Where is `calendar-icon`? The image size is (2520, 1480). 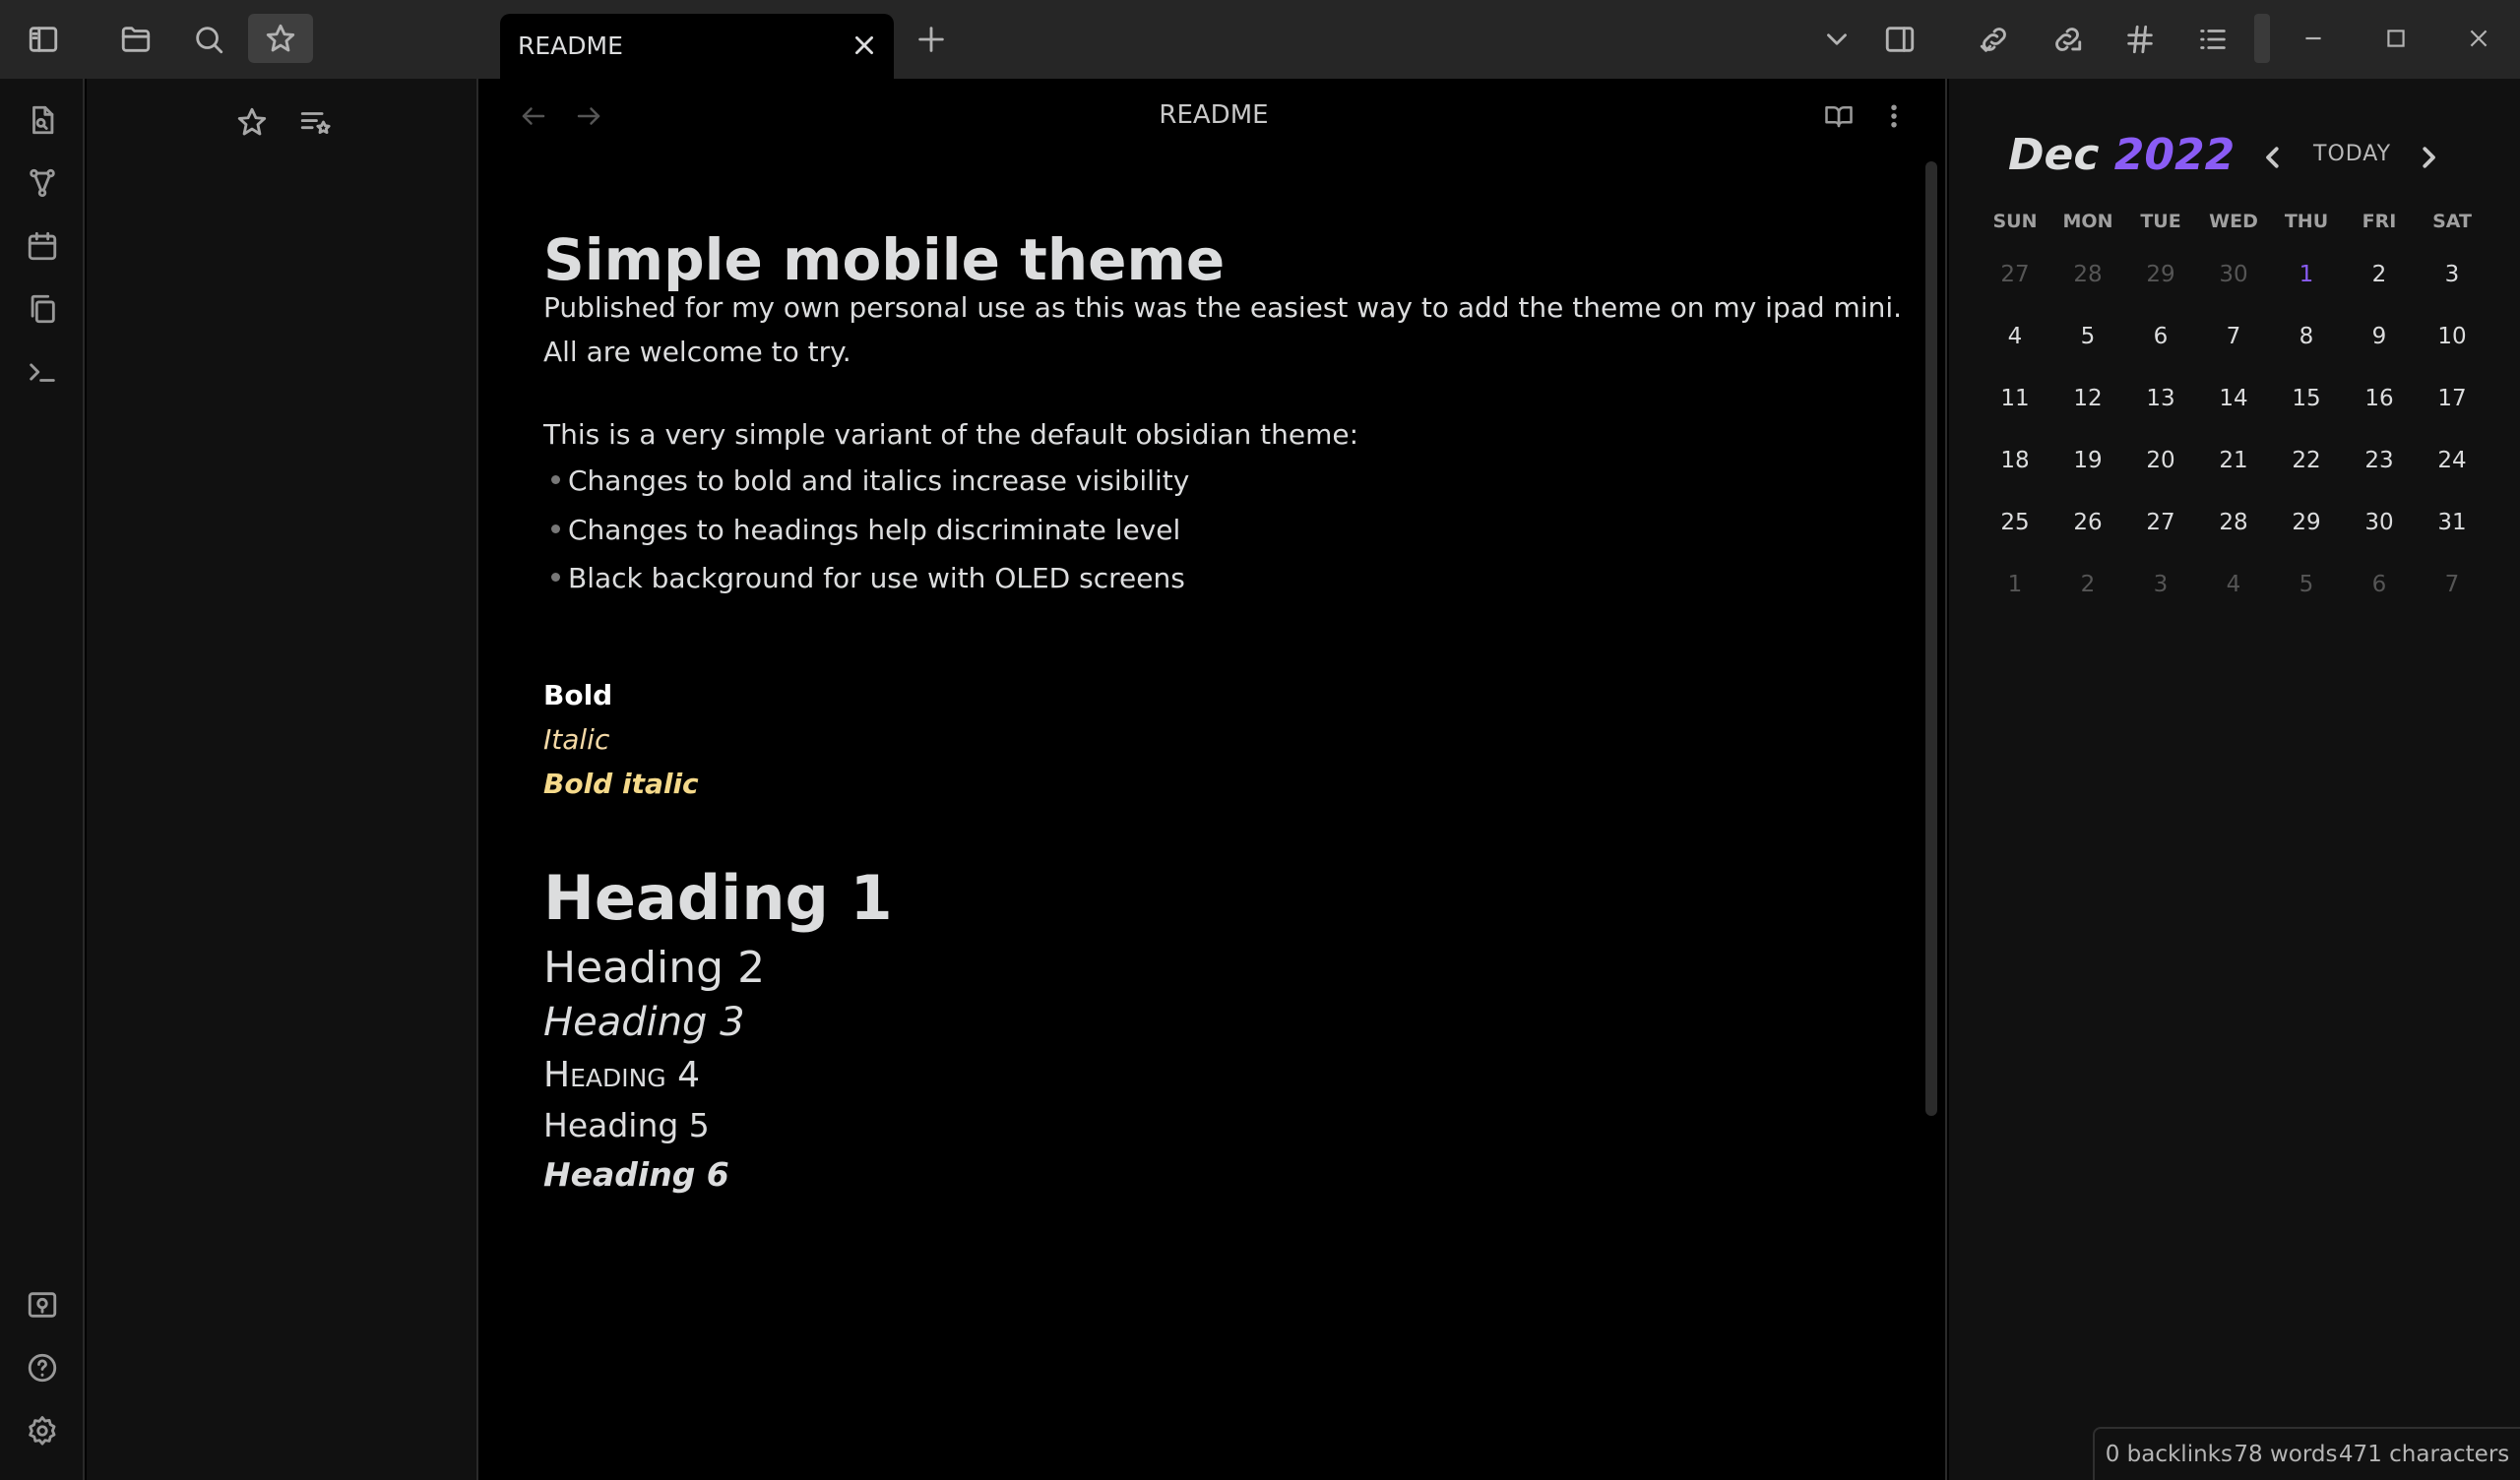
calendar-icon is located at coordinates (42, 246).